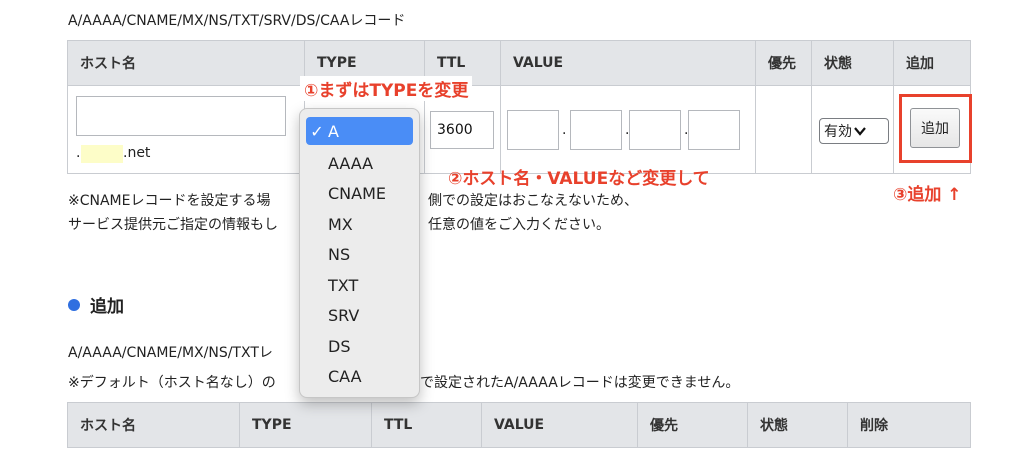 The height and width of the screenshot is (468, 1024). Describe the element at coordinates (339, 254) in the screenshot. I see `type-option-label: NS` at that location.